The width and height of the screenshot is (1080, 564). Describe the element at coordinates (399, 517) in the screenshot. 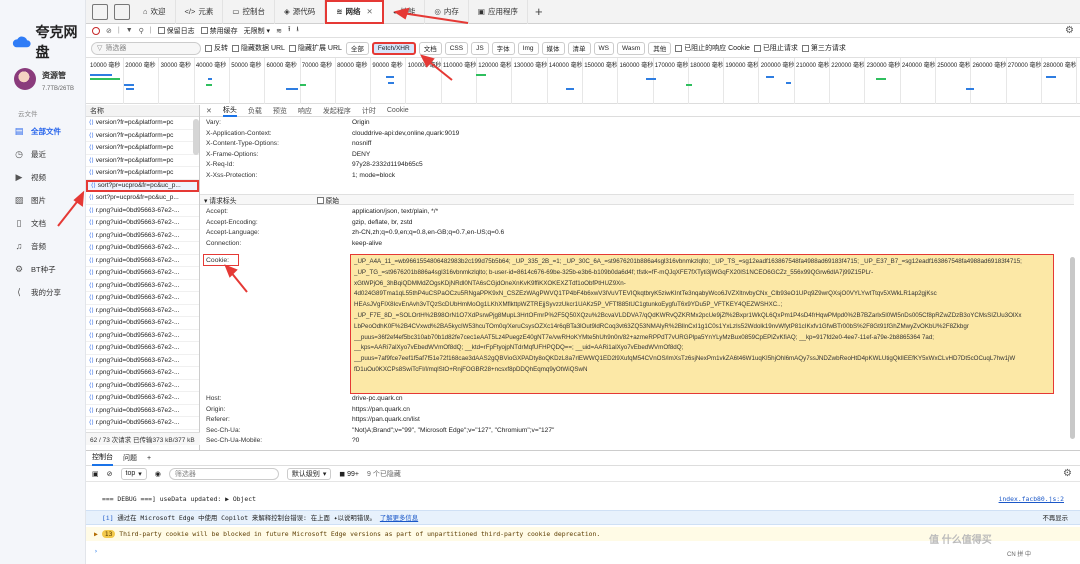

I see `learn-more-link: 了解更多信息` at that location.